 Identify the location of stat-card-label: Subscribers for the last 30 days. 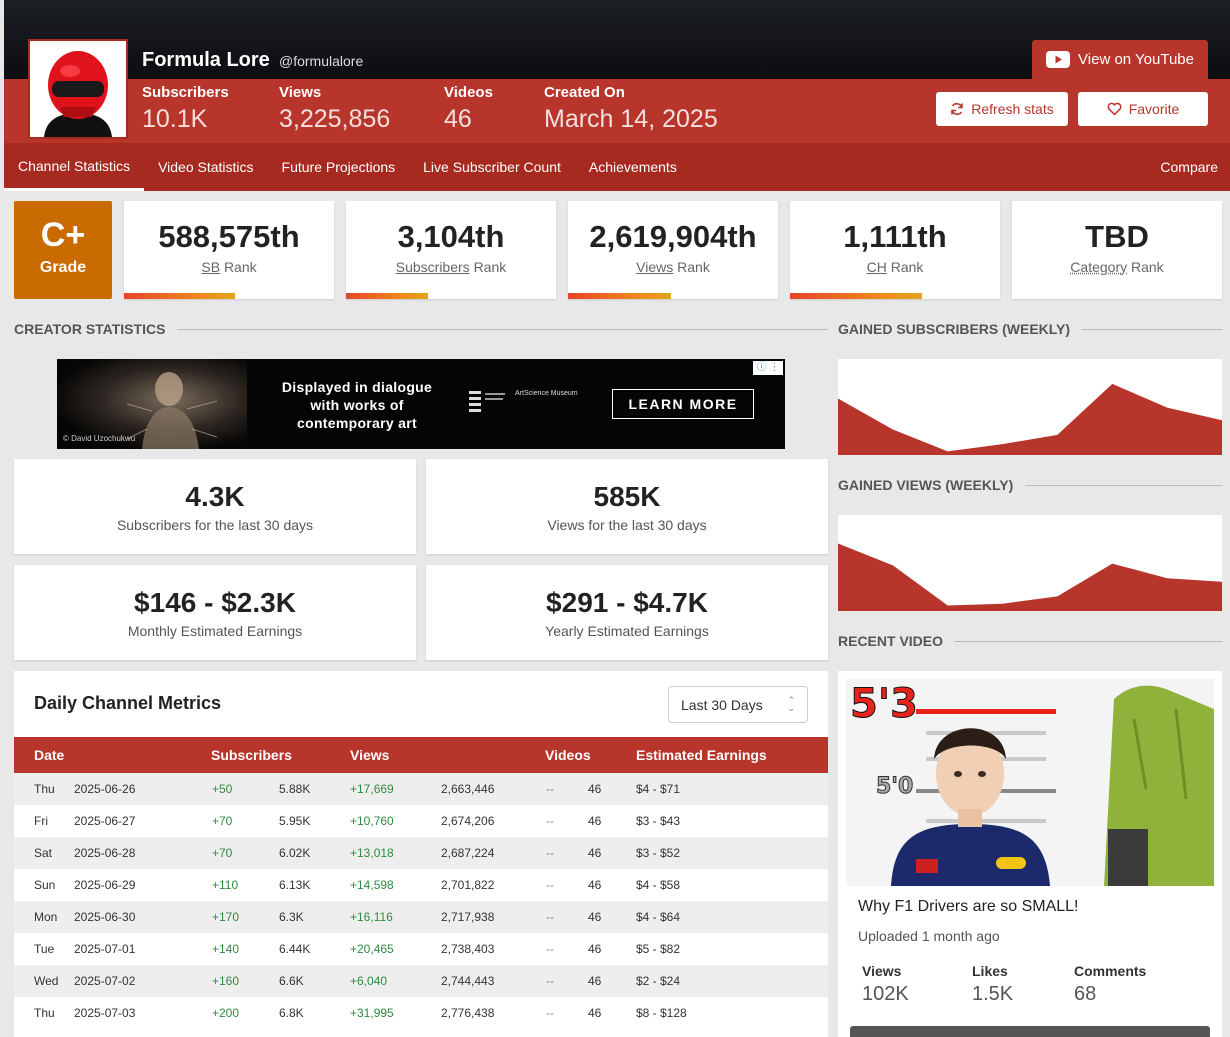
(215, 525).